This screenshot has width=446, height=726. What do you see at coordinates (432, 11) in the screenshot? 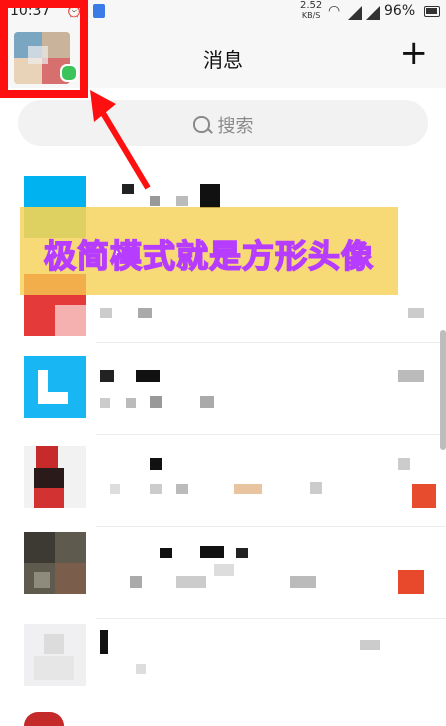
I see `battery-icon` at bounding box center [432, 11].